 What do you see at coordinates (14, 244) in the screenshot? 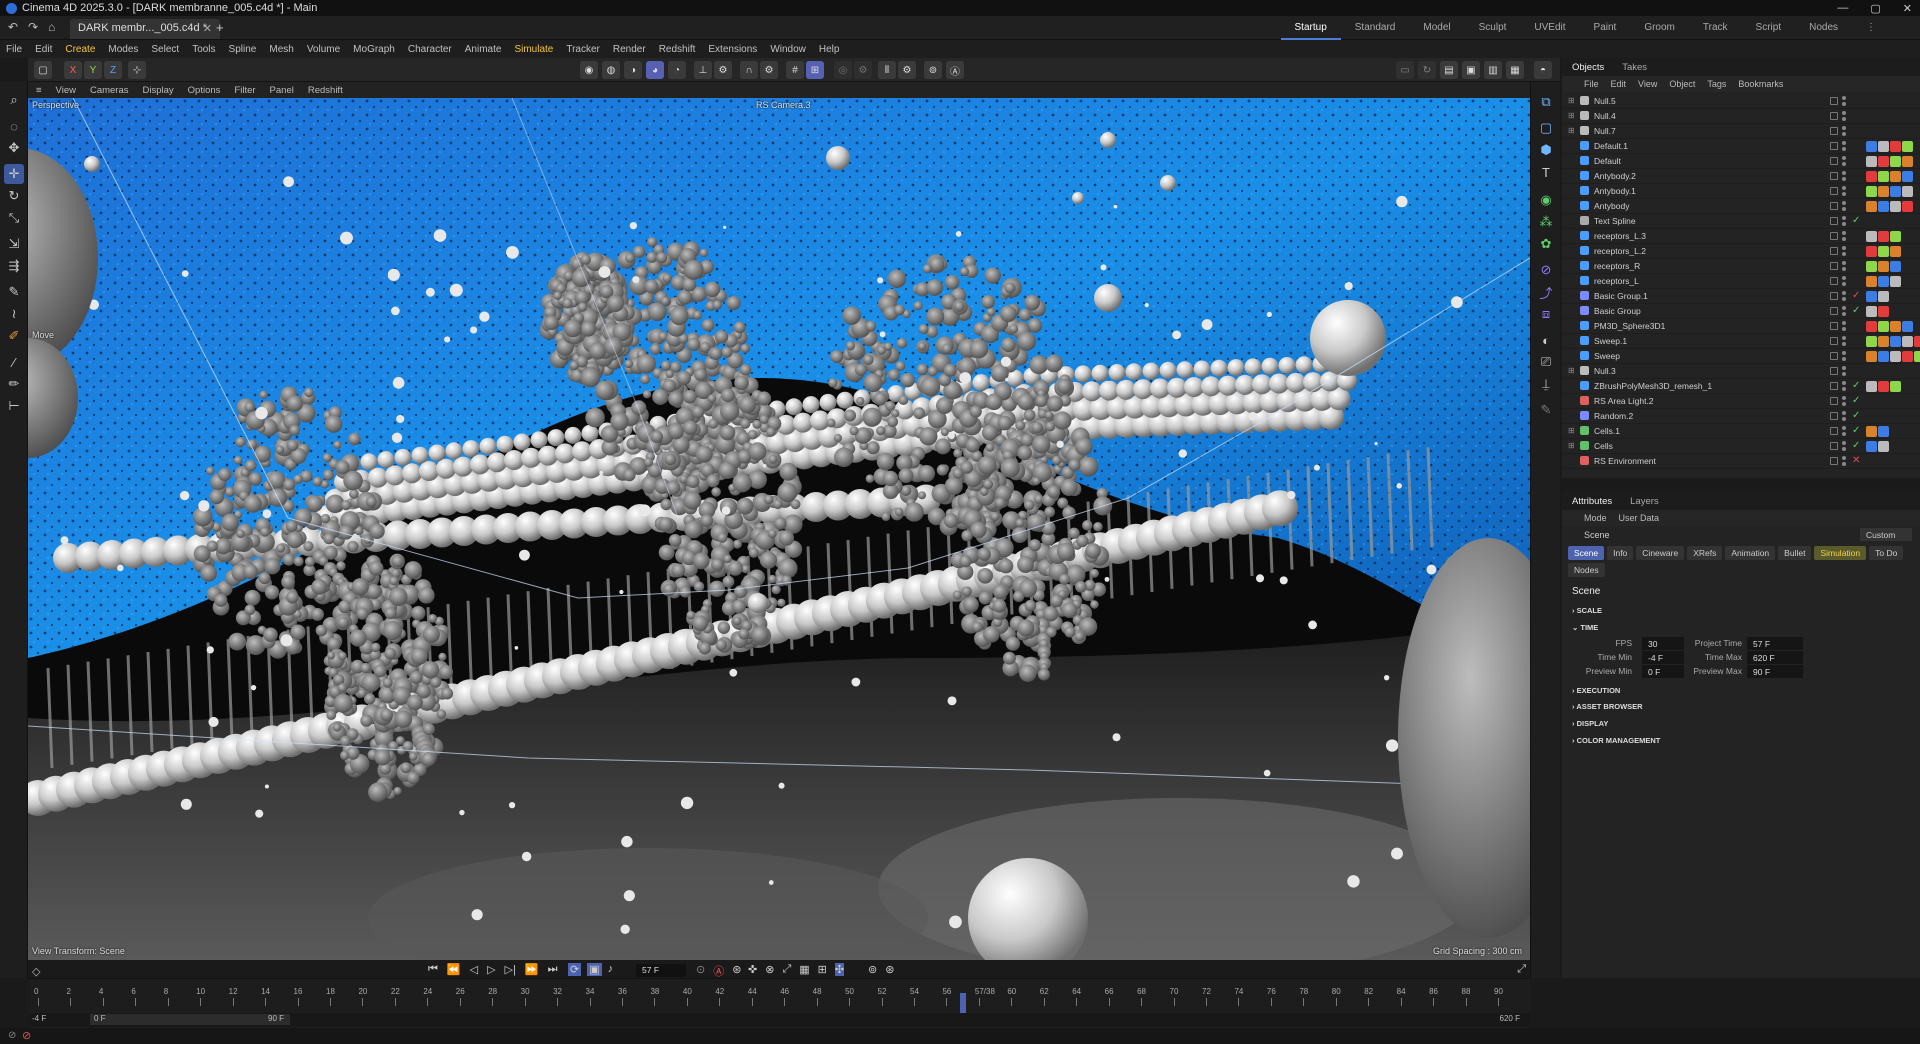
I see `transfer-tool-icon: ⇲` at bounding box center [14, 244].